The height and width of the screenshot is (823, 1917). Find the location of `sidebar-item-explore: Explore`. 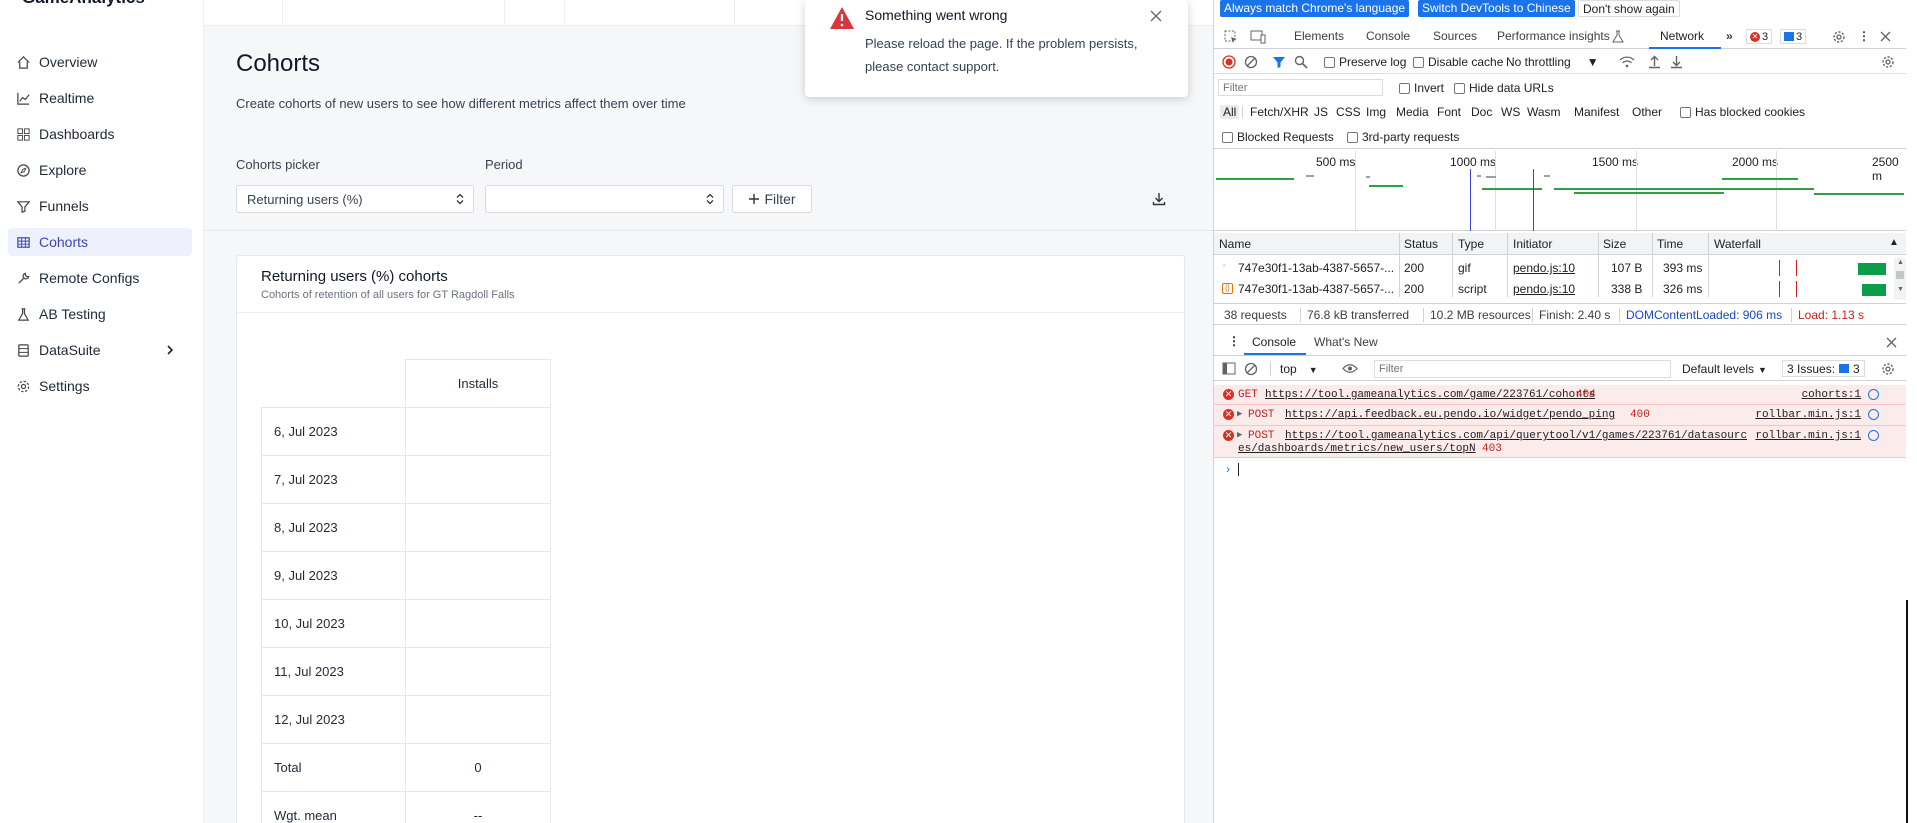

sidebar-item-explore: Explore is located at coordinates (100, 170).